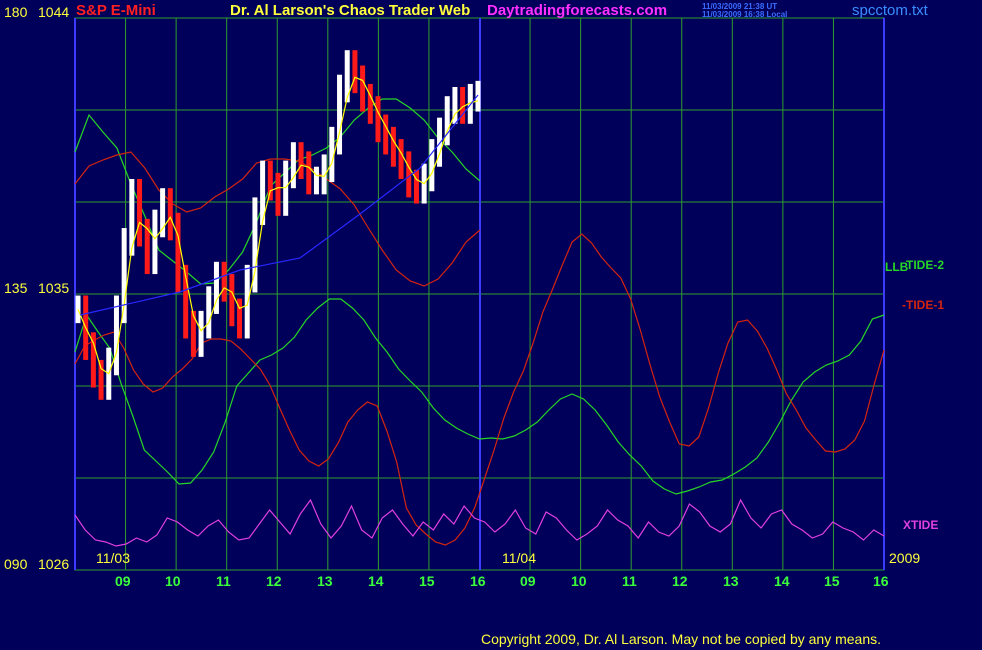 Image resolution: width=982 pixels, height=650 pixels. What do you see at coordinates (16, 288) in the screenshot?
I see `y-left-mid: 135` at bounding box center [16, 288].